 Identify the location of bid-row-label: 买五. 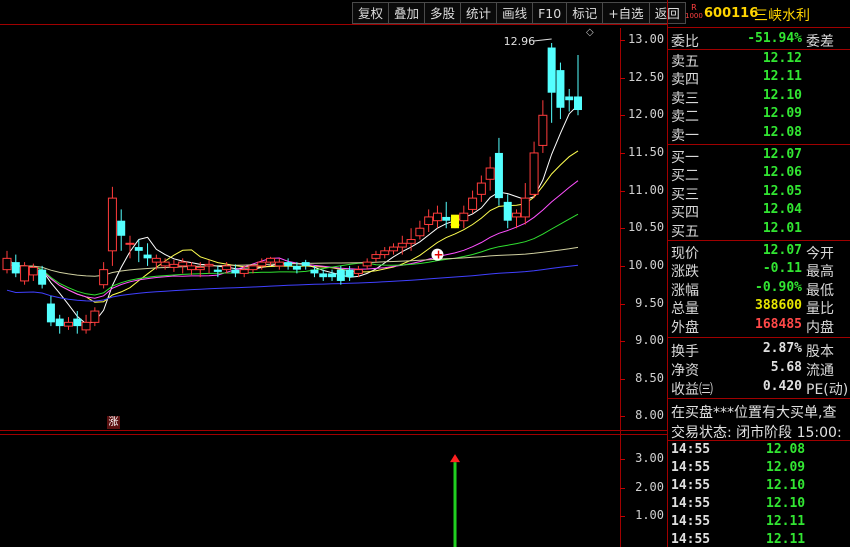
(685, 231).